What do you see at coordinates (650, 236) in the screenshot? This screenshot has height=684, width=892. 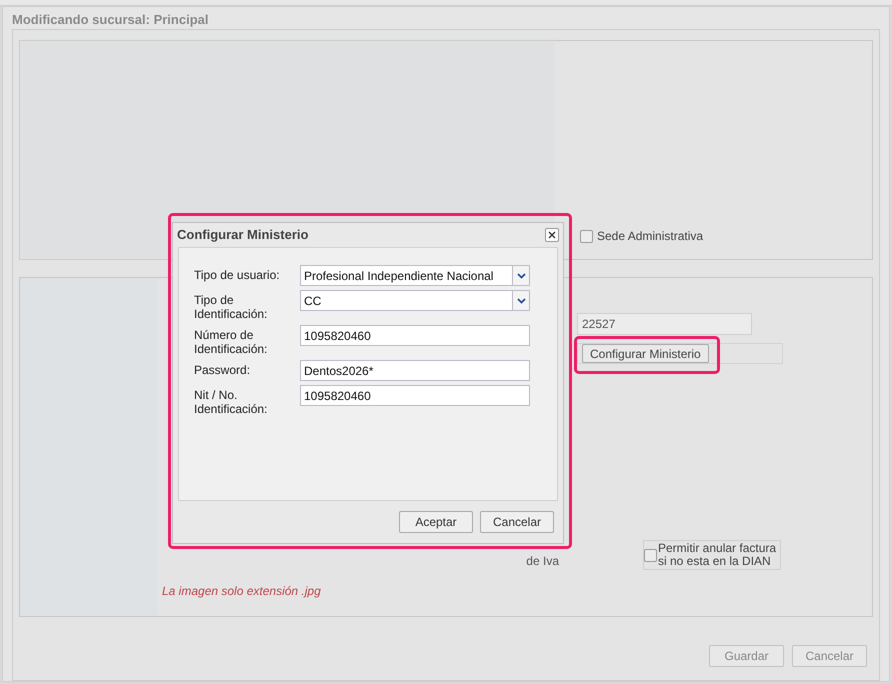 I see `checkbox-label: Sede Administrativa` at bounding box center [650, 236].